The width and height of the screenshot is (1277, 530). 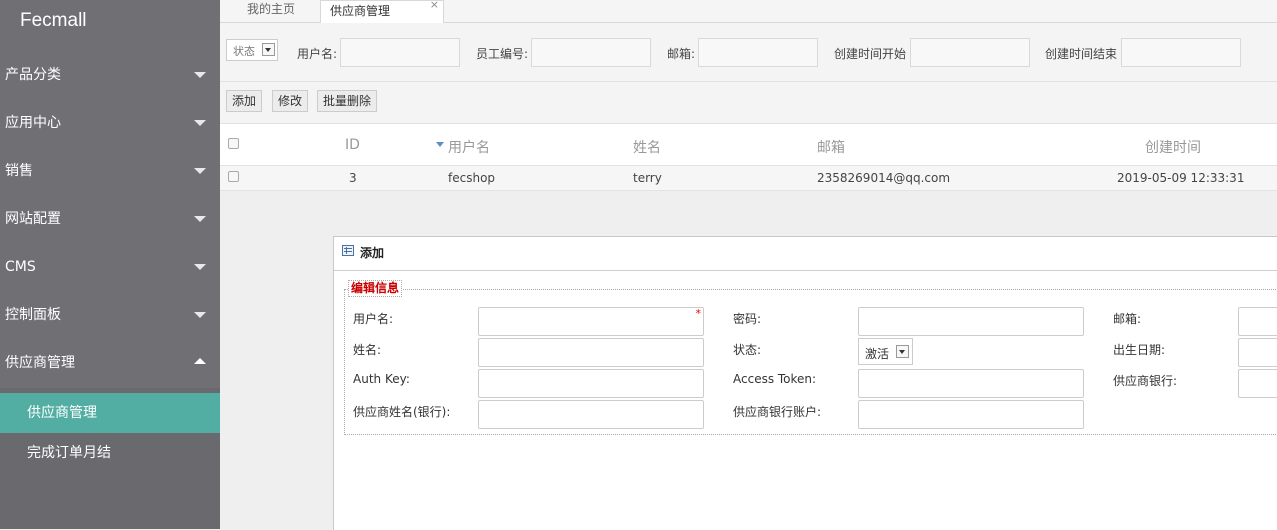 I want to click on bank-name-field, so click(x=591, y=414).